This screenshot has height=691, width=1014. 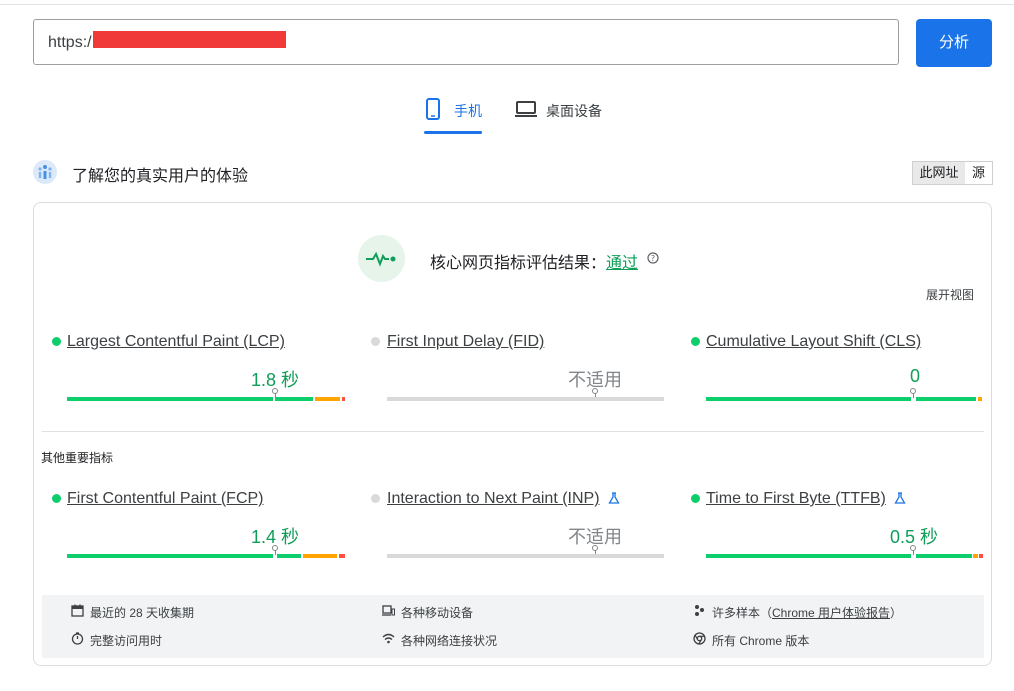 What do you see at coordinates (695, 498) in the screenshot?
I see `ttfb-status-dot` at bounding box center [695, 498].